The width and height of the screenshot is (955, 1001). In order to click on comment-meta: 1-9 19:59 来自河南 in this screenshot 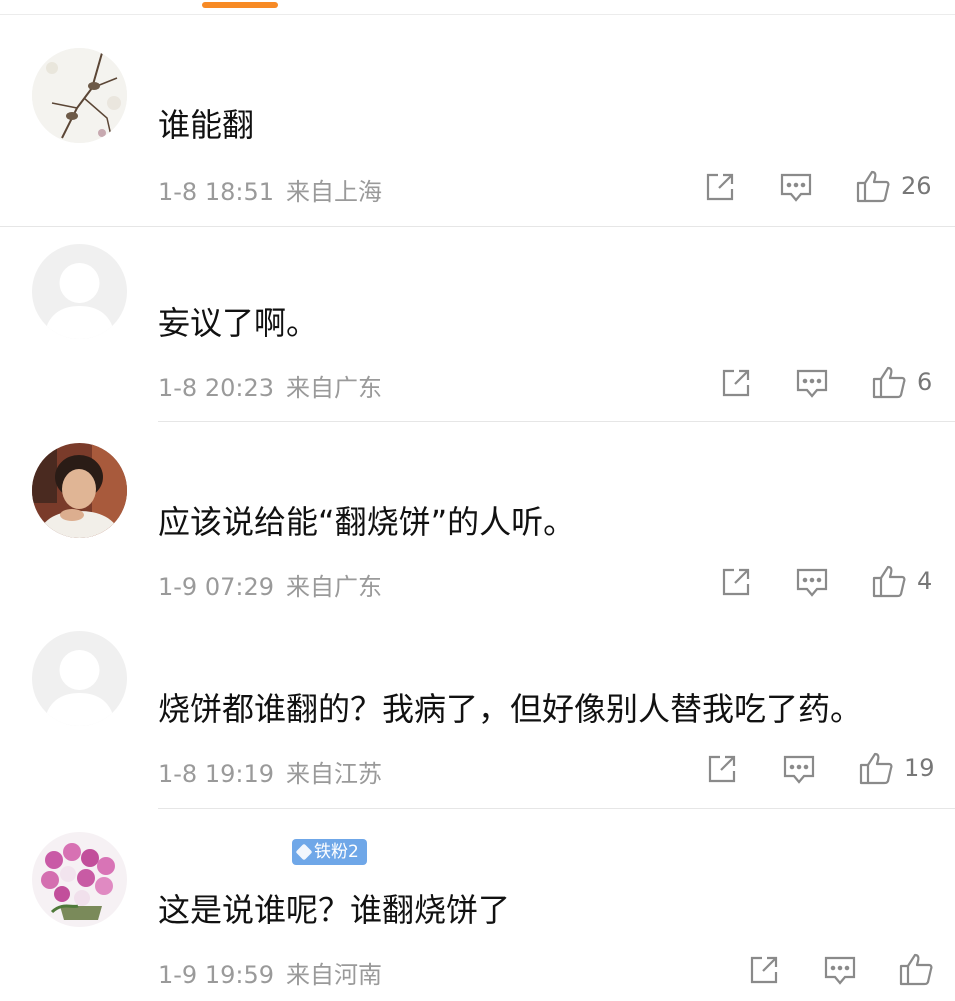, I will do `click(270, 972)`.